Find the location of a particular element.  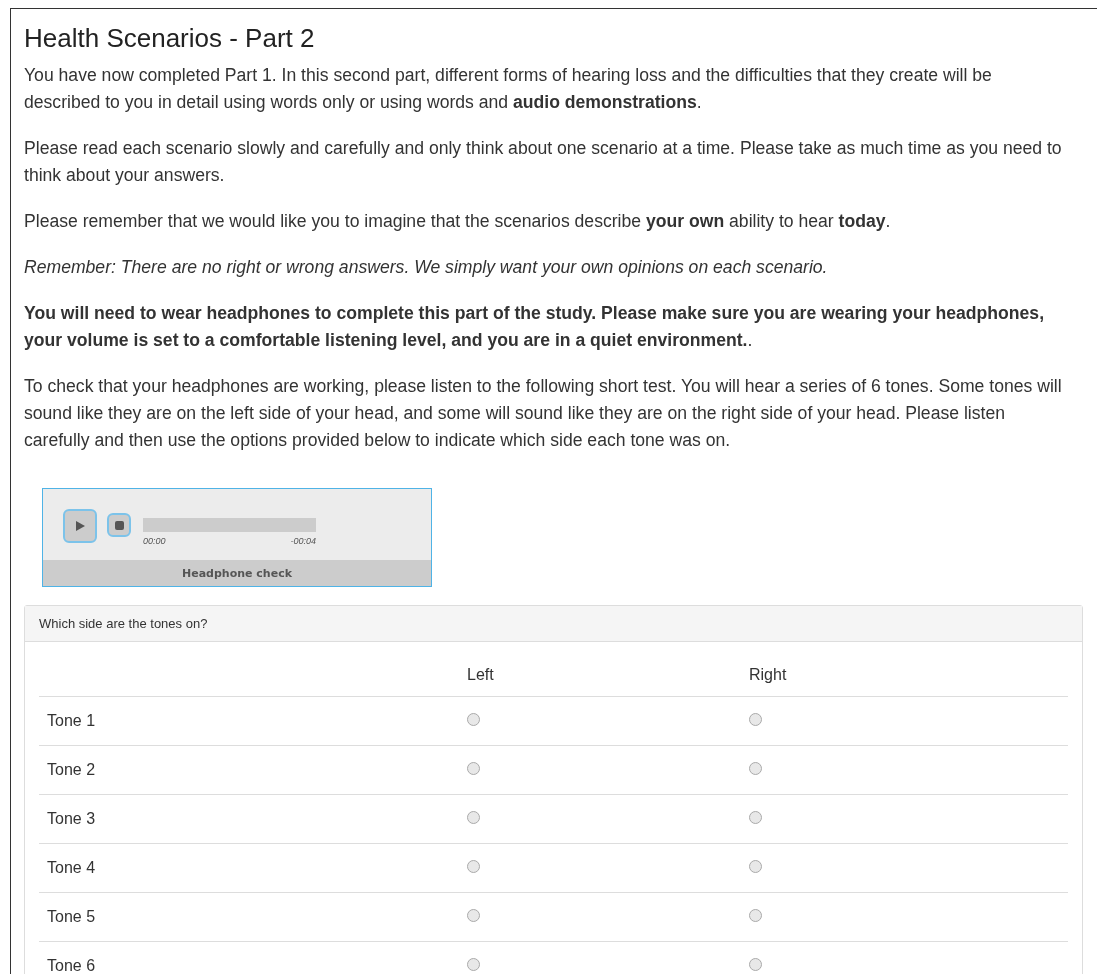

progress-track is located at coordinates (229, 525).